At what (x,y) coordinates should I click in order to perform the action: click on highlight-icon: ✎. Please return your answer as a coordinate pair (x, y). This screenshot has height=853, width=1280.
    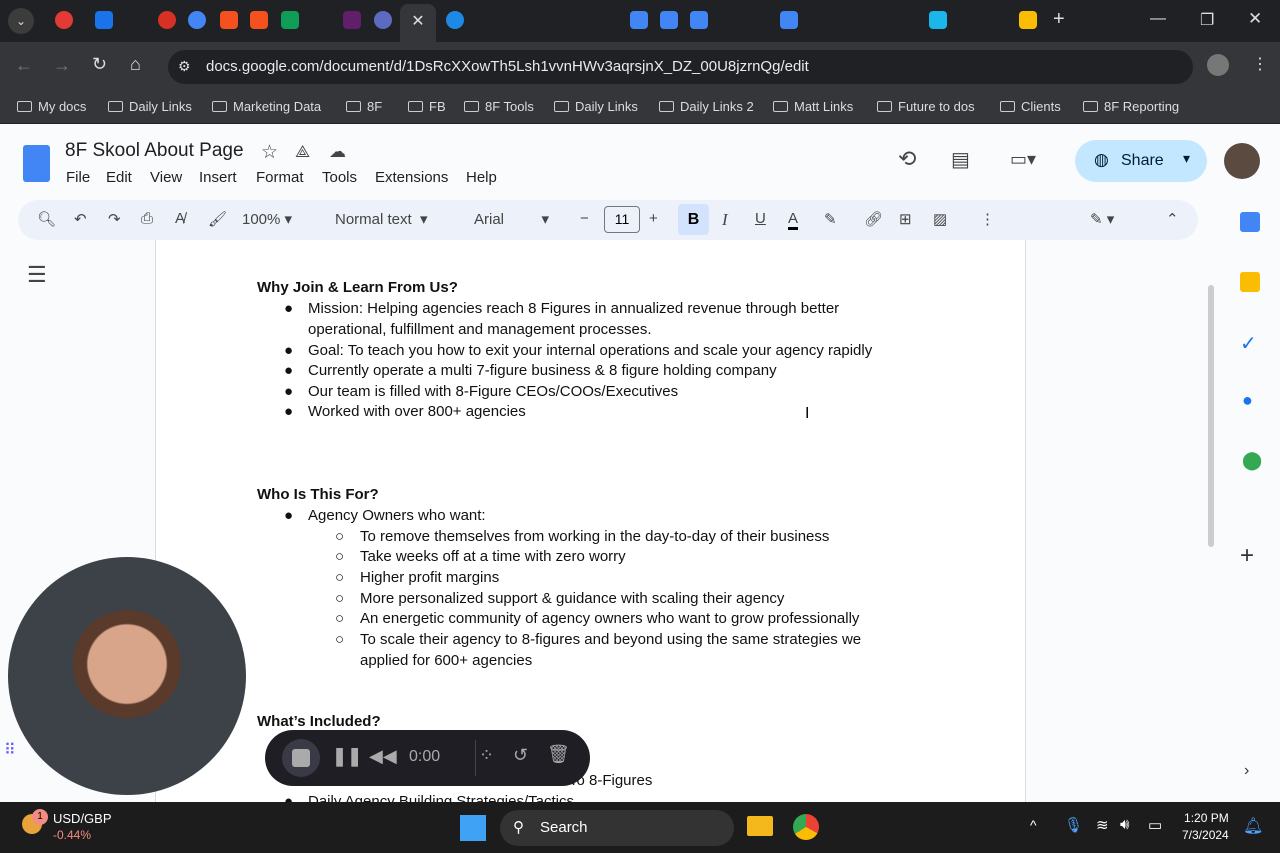
    Looking at the image, I should click on (830, 219).